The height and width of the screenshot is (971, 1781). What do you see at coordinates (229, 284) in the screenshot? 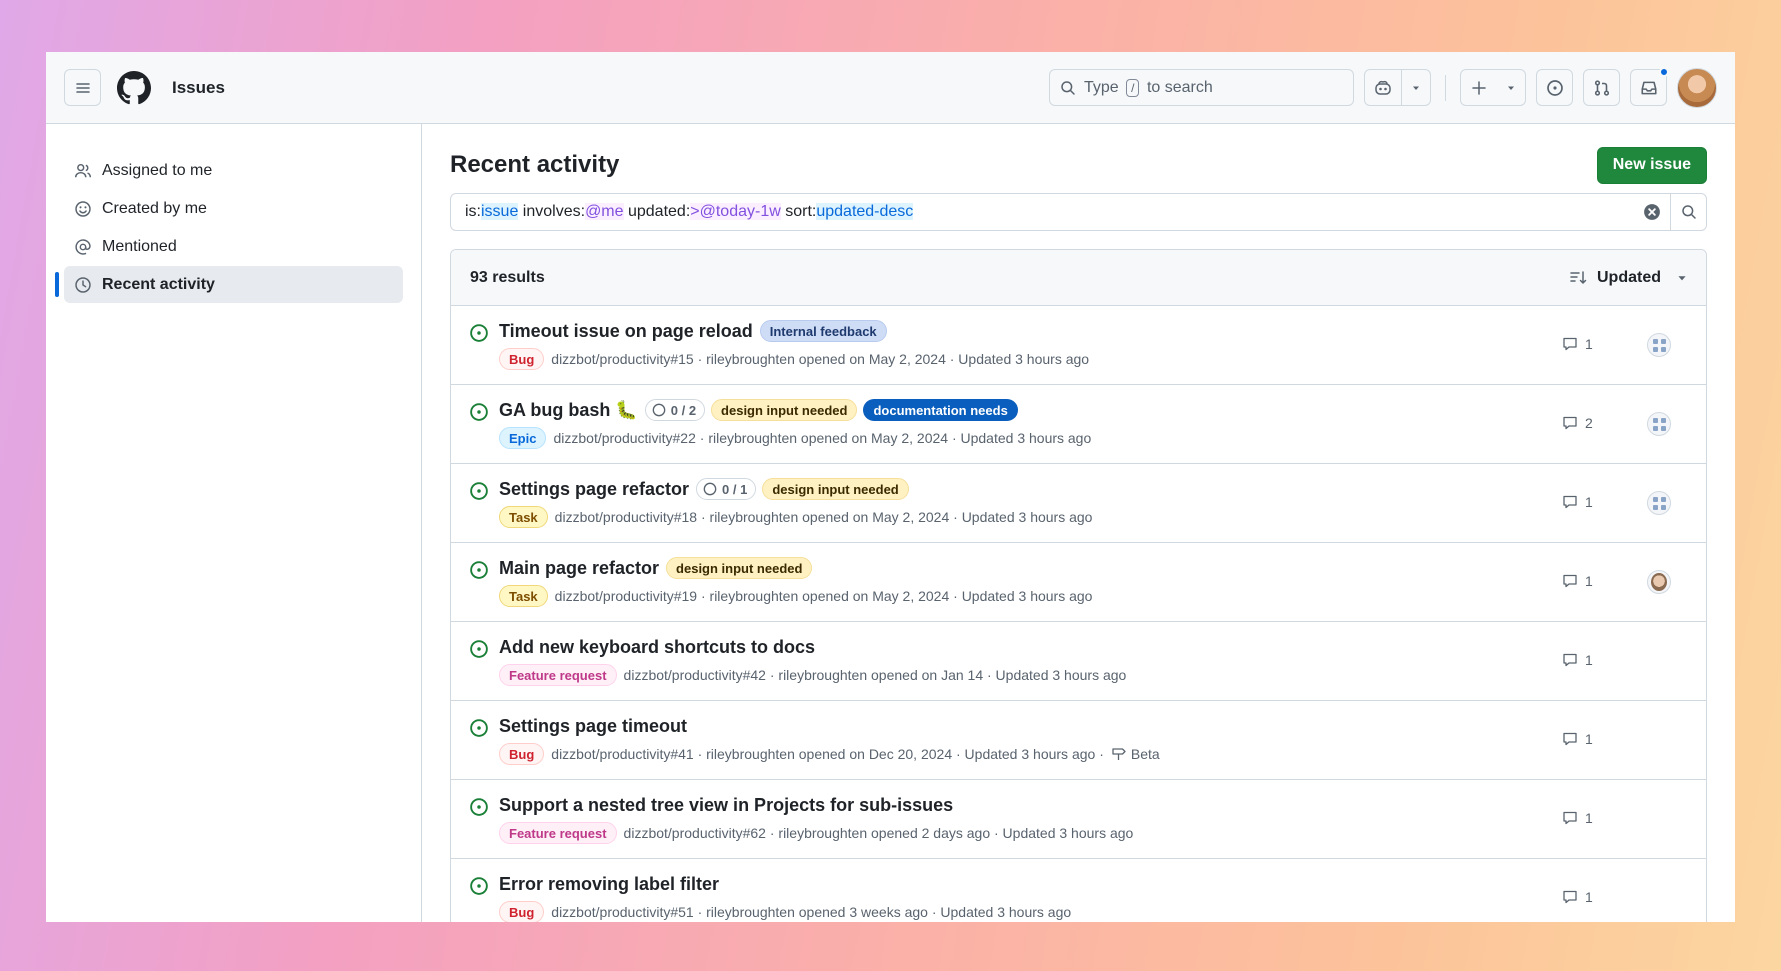
I see `sidebar-item-recent-activity: Recent activity` at bounding box center [229, 284].